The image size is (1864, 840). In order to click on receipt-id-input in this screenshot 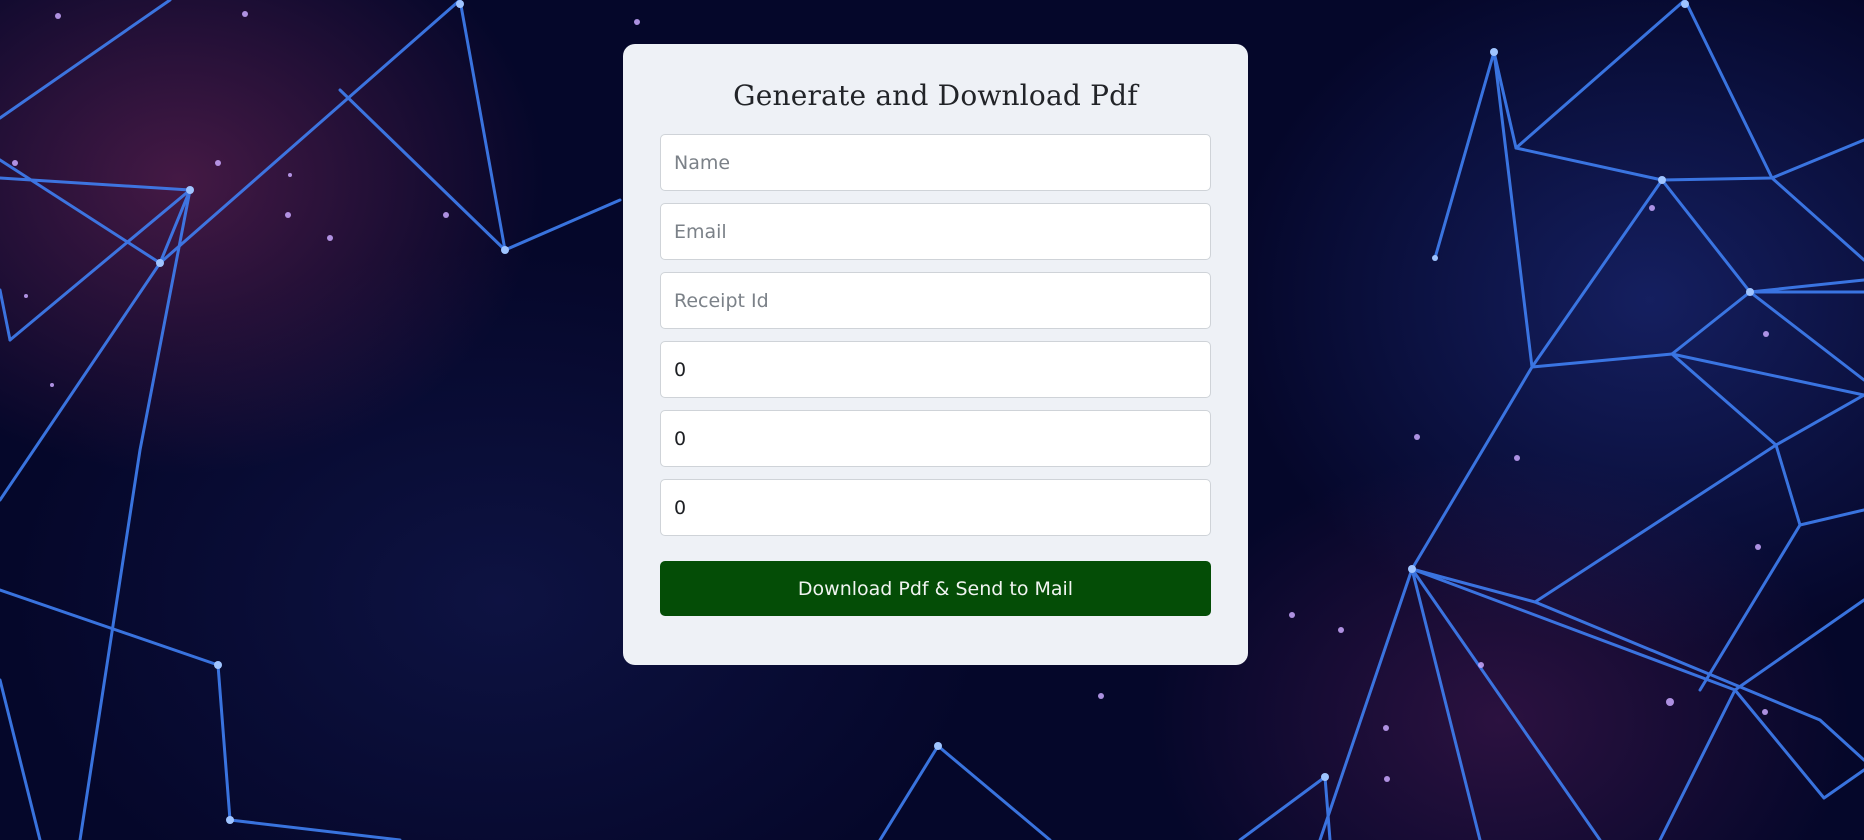, I will do `click(935, 300)`.